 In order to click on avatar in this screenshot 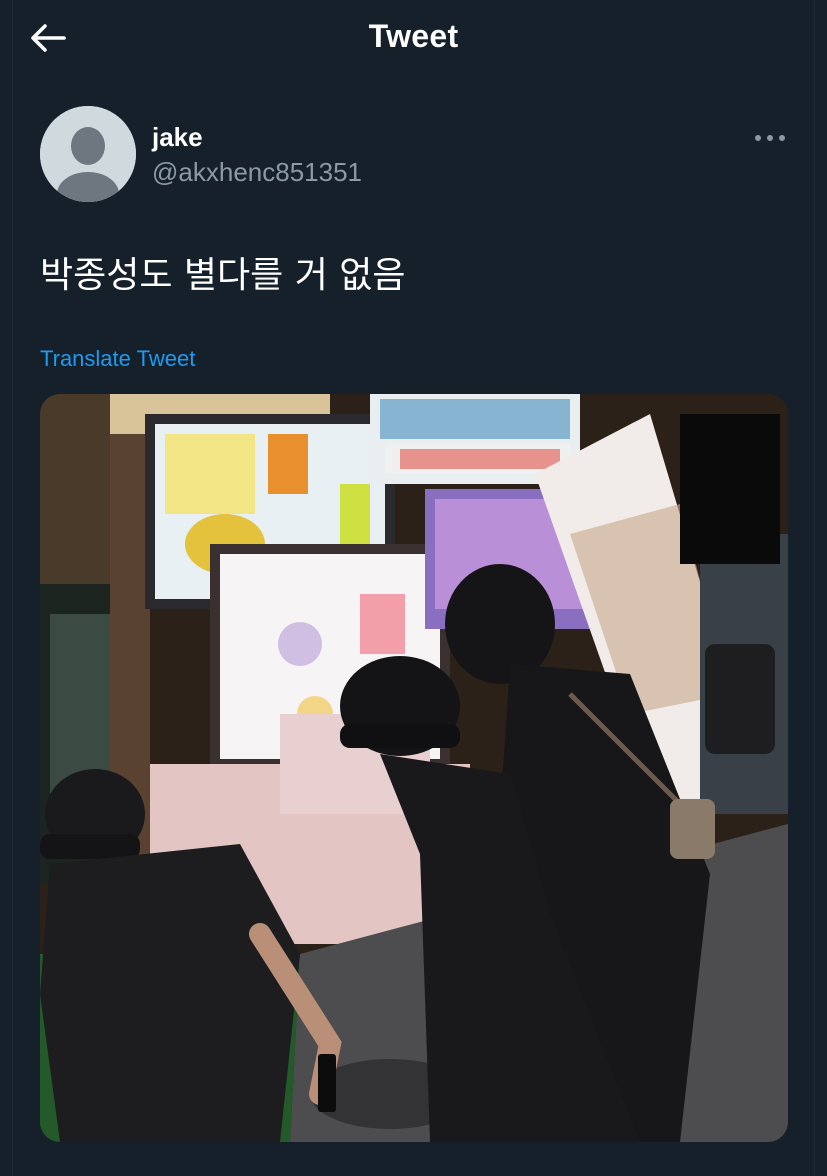, I will do `click(88, 154)`.